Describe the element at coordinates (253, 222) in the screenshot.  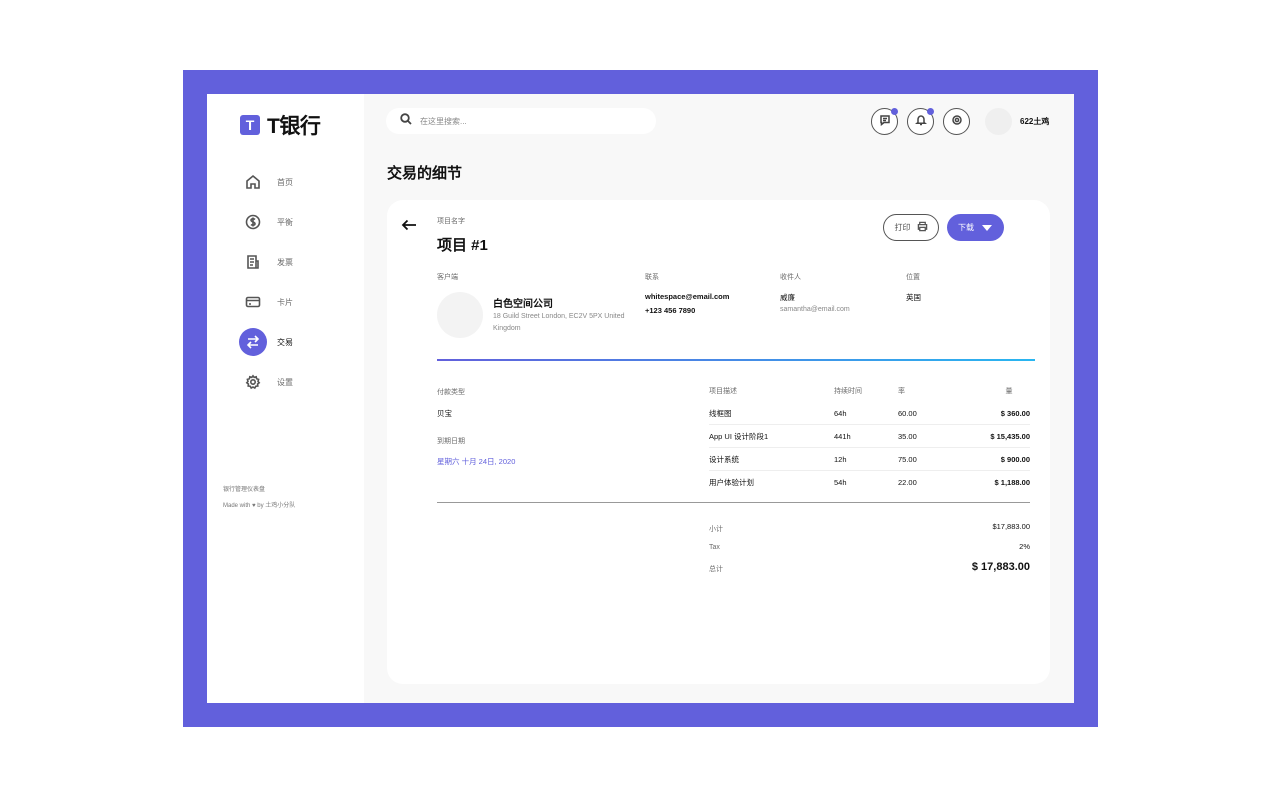
I see `dollar-icon` at that location.